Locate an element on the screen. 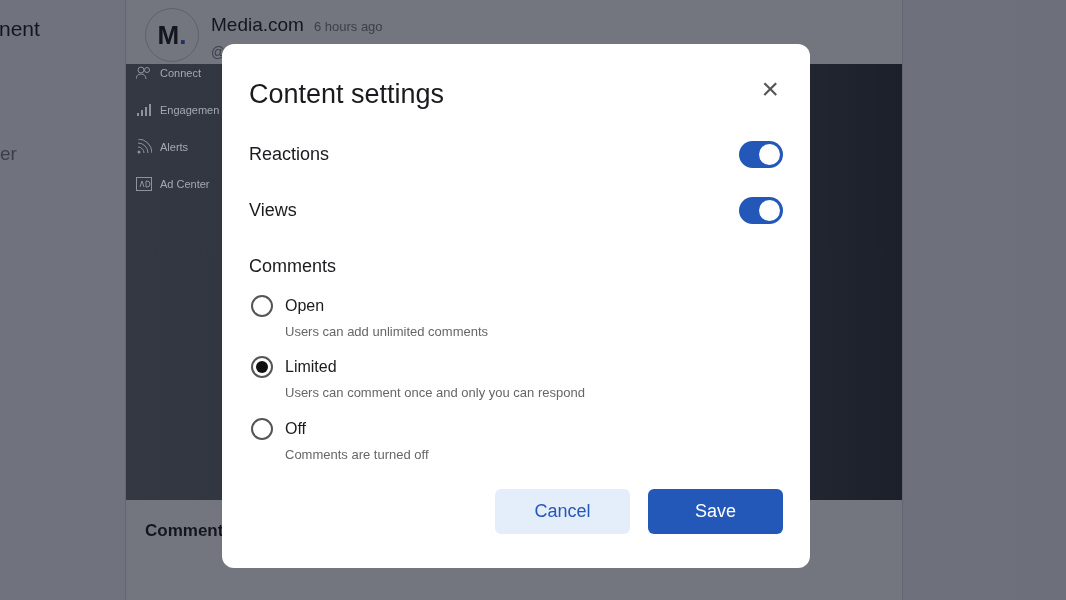 The image size is (1066, 600). section-heading: Comments is located at coordinates (293, 266).